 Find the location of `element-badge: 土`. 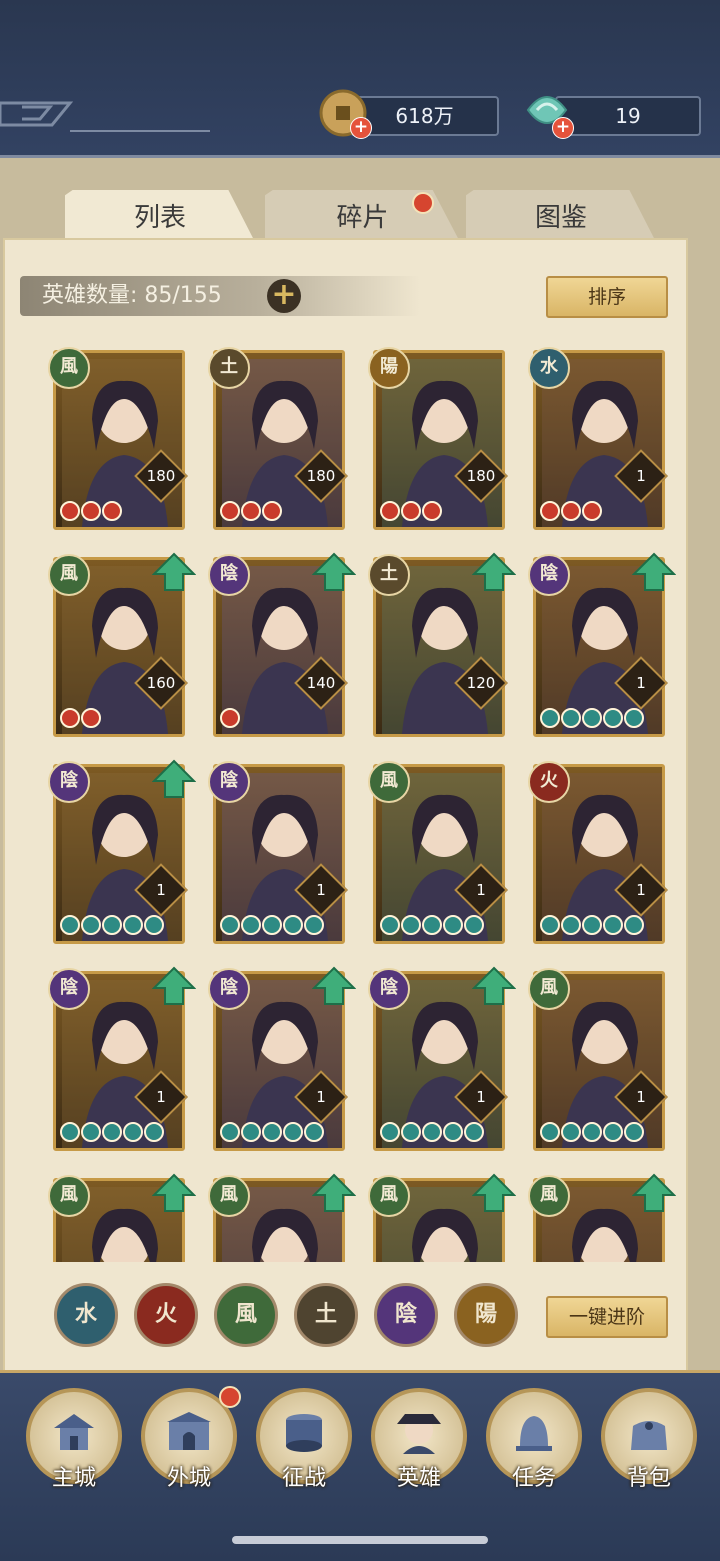

element-badge: 土 is located at coordinates (389, 575).